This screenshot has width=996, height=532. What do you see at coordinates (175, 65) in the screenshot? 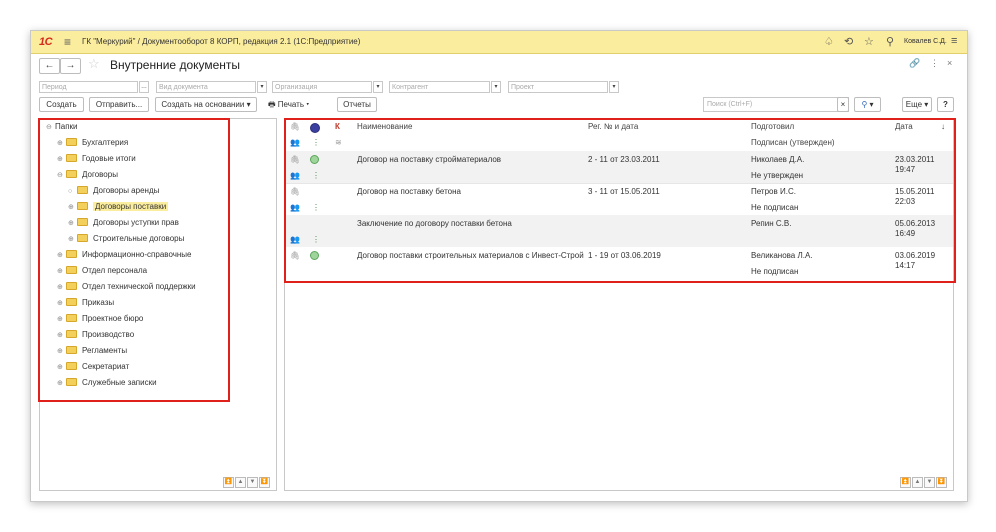
I see `page-title: Внутренние документы` at bounding box center [175, 65].